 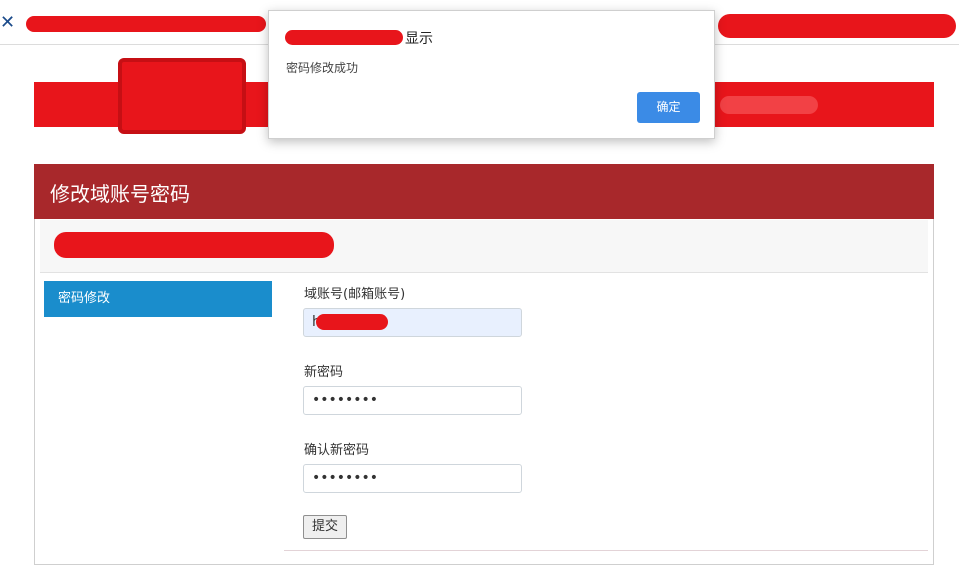 What do you see at coordinates (484, 246) in the screenshot?
I see `panel-subheader` at bounding box center [484, 246].